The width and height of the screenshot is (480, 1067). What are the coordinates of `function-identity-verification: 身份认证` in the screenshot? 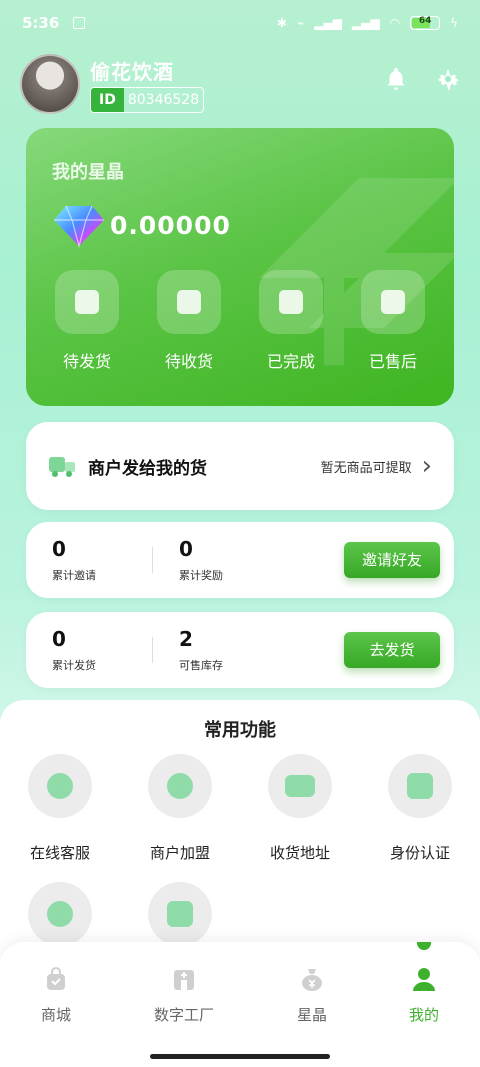 It's located at (420, 808).